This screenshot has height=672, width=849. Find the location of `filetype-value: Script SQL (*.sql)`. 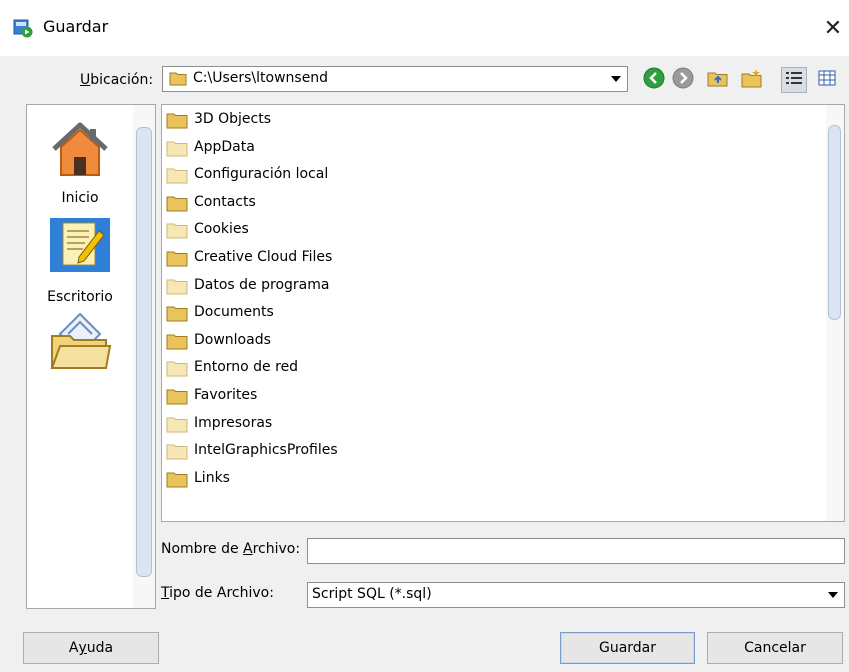

filetype-value: Script SQL (*.sql) is located at coordinates (372, 594).